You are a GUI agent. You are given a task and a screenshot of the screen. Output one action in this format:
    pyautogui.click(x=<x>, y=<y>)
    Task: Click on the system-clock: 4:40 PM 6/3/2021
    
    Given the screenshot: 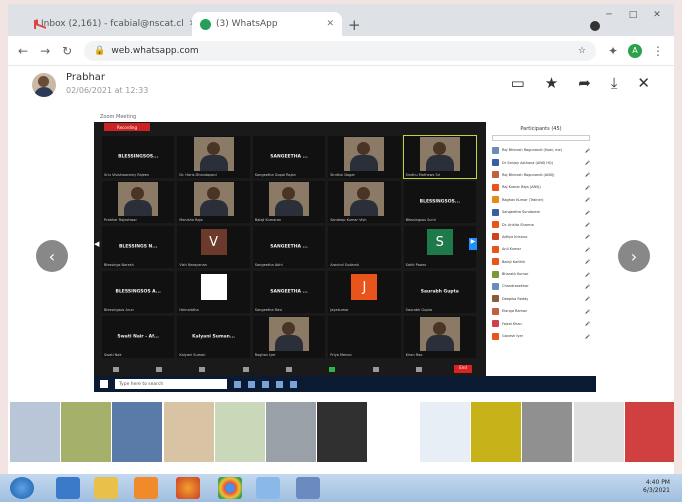 What is the action you would take?
    pyautogui.click(x=656, y=487)
    